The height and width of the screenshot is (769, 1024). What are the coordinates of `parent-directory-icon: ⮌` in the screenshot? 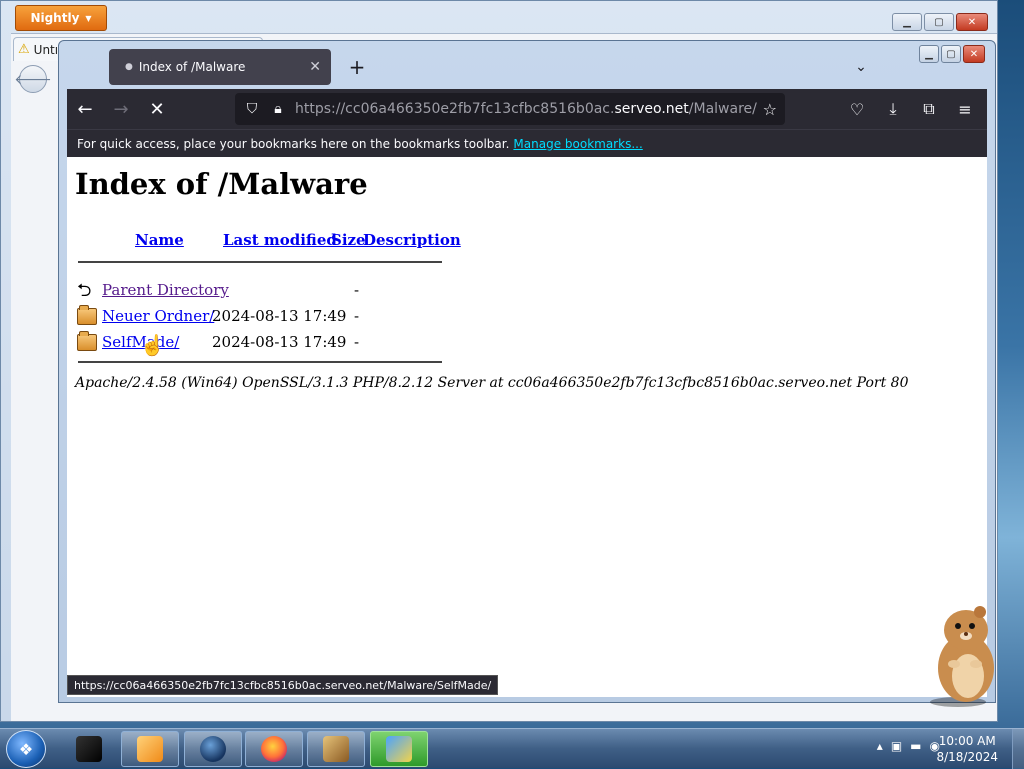 It's located at (84, 290).